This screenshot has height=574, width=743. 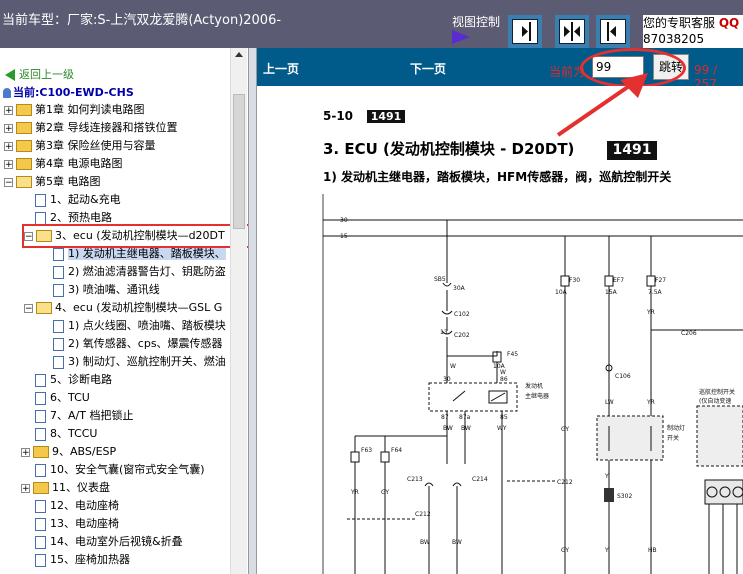 What do you see at coordinates (123, 308) in the screenshot?
I see `tree-item-5-4: −4、ecu (发动机控制模块—GSL G` at bounding box center [123, 308].